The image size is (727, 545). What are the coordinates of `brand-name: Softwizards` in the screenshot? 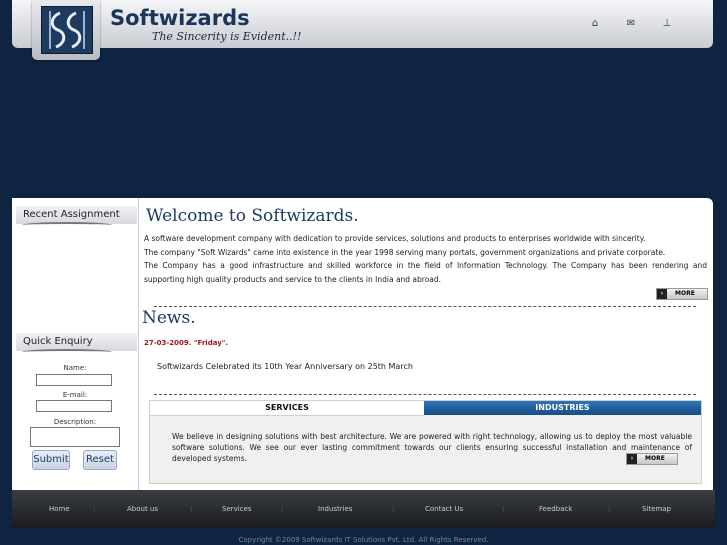 It's located at (180, 18).